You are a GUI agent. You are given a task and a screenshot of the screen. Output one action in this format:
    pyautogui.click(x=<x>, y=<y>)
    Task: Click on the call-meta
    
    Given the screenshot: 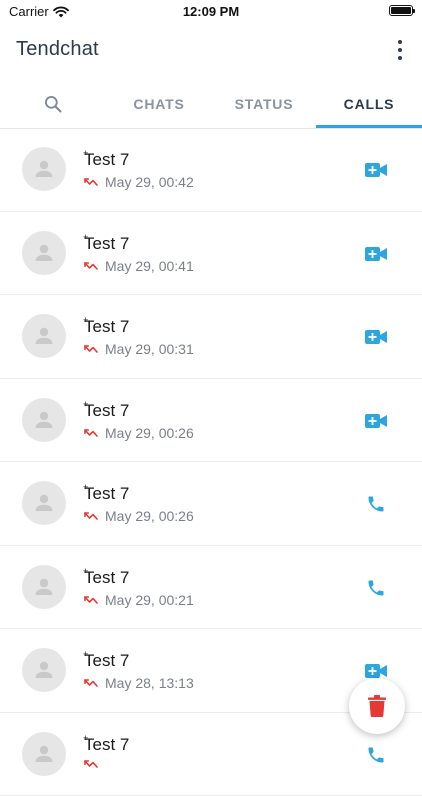 What is the action you would take?
    pyautogui.click(x=94, y=764)
    